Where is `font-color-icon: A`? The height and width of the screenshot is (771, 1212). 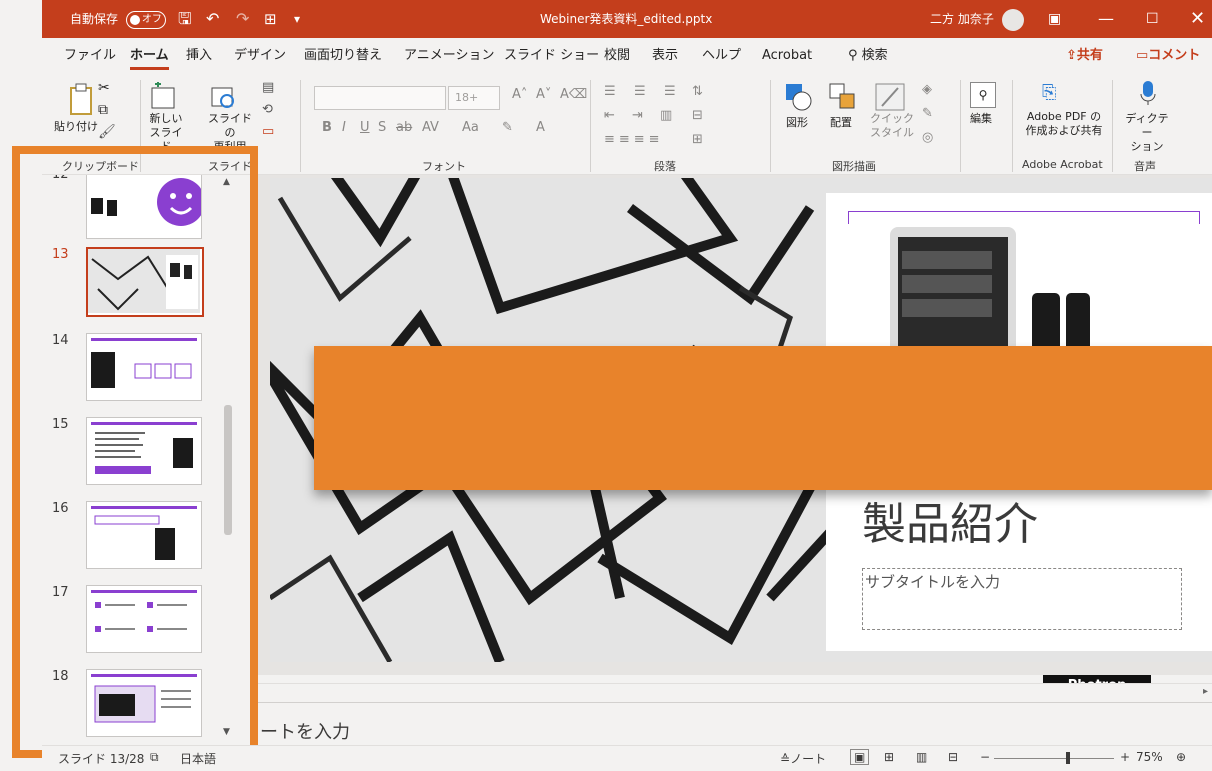
font-color-icon: A is located at coordinates (540, 127).